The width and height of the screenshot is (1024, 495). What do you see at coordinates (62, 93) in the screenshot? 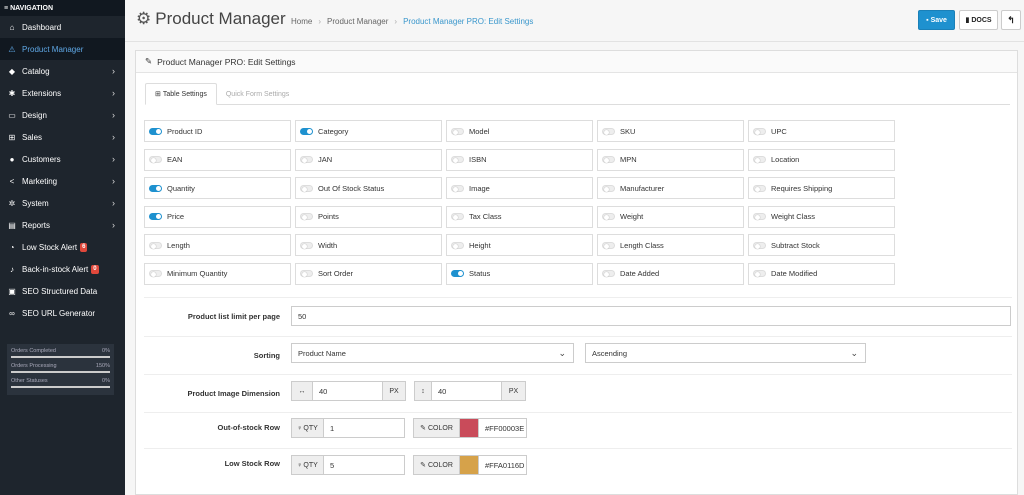
I see `sidebar-item-extensions: ✱ Extensions ›` at bounding box center [62, 93].